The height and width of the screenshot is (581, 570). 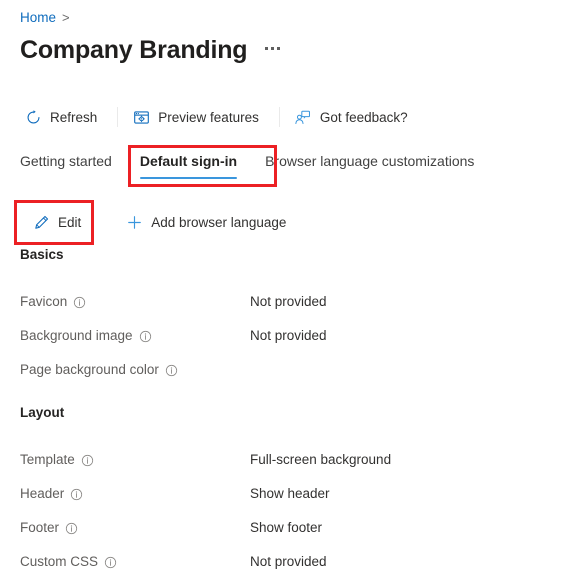 I want to click on tab-browser-language-customizations: Browser language customizations, so click(x=369, y=166).